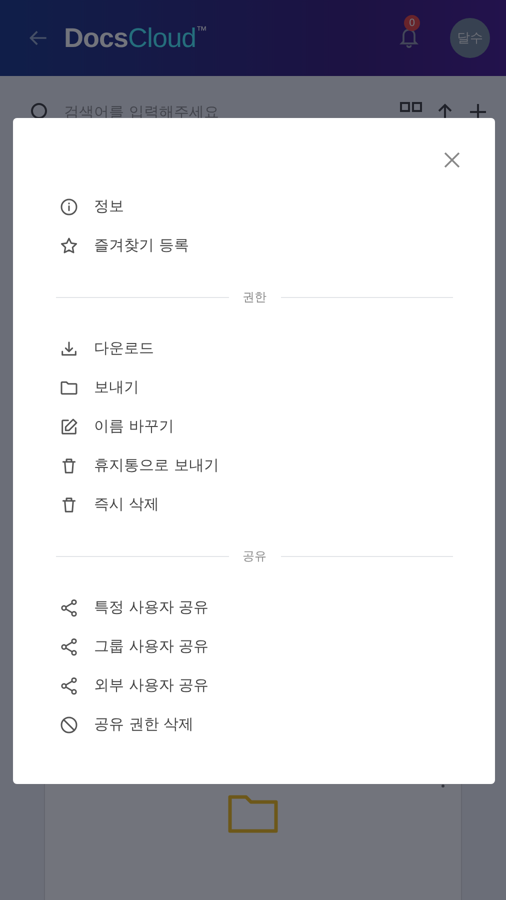  I want to click on menu-item: 그룹 사용자 공유, so click(254, 646).